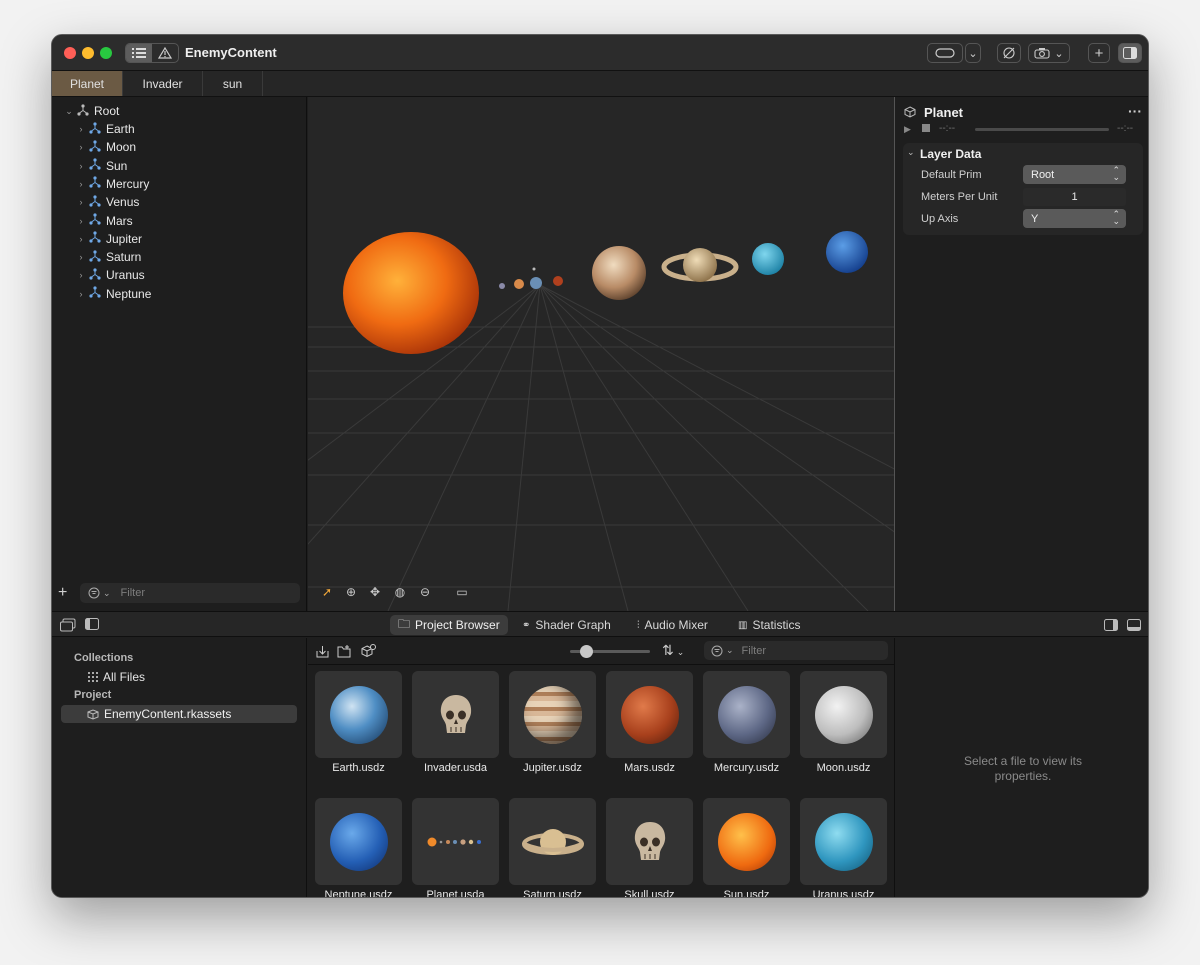 The width and height of the screenshot is (1200, 965). Describe the element at coordinates (847, 252) in the screenshot. I see `neptune-model` at that location.